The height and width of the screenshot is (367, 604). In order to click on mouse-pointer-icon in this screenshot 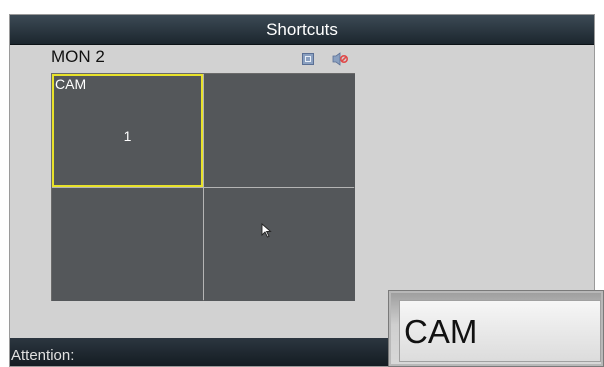, I will do `click(267, 231)`.